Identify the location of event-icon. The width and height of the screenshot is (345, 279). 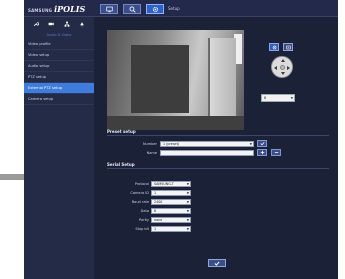
(82, 24).